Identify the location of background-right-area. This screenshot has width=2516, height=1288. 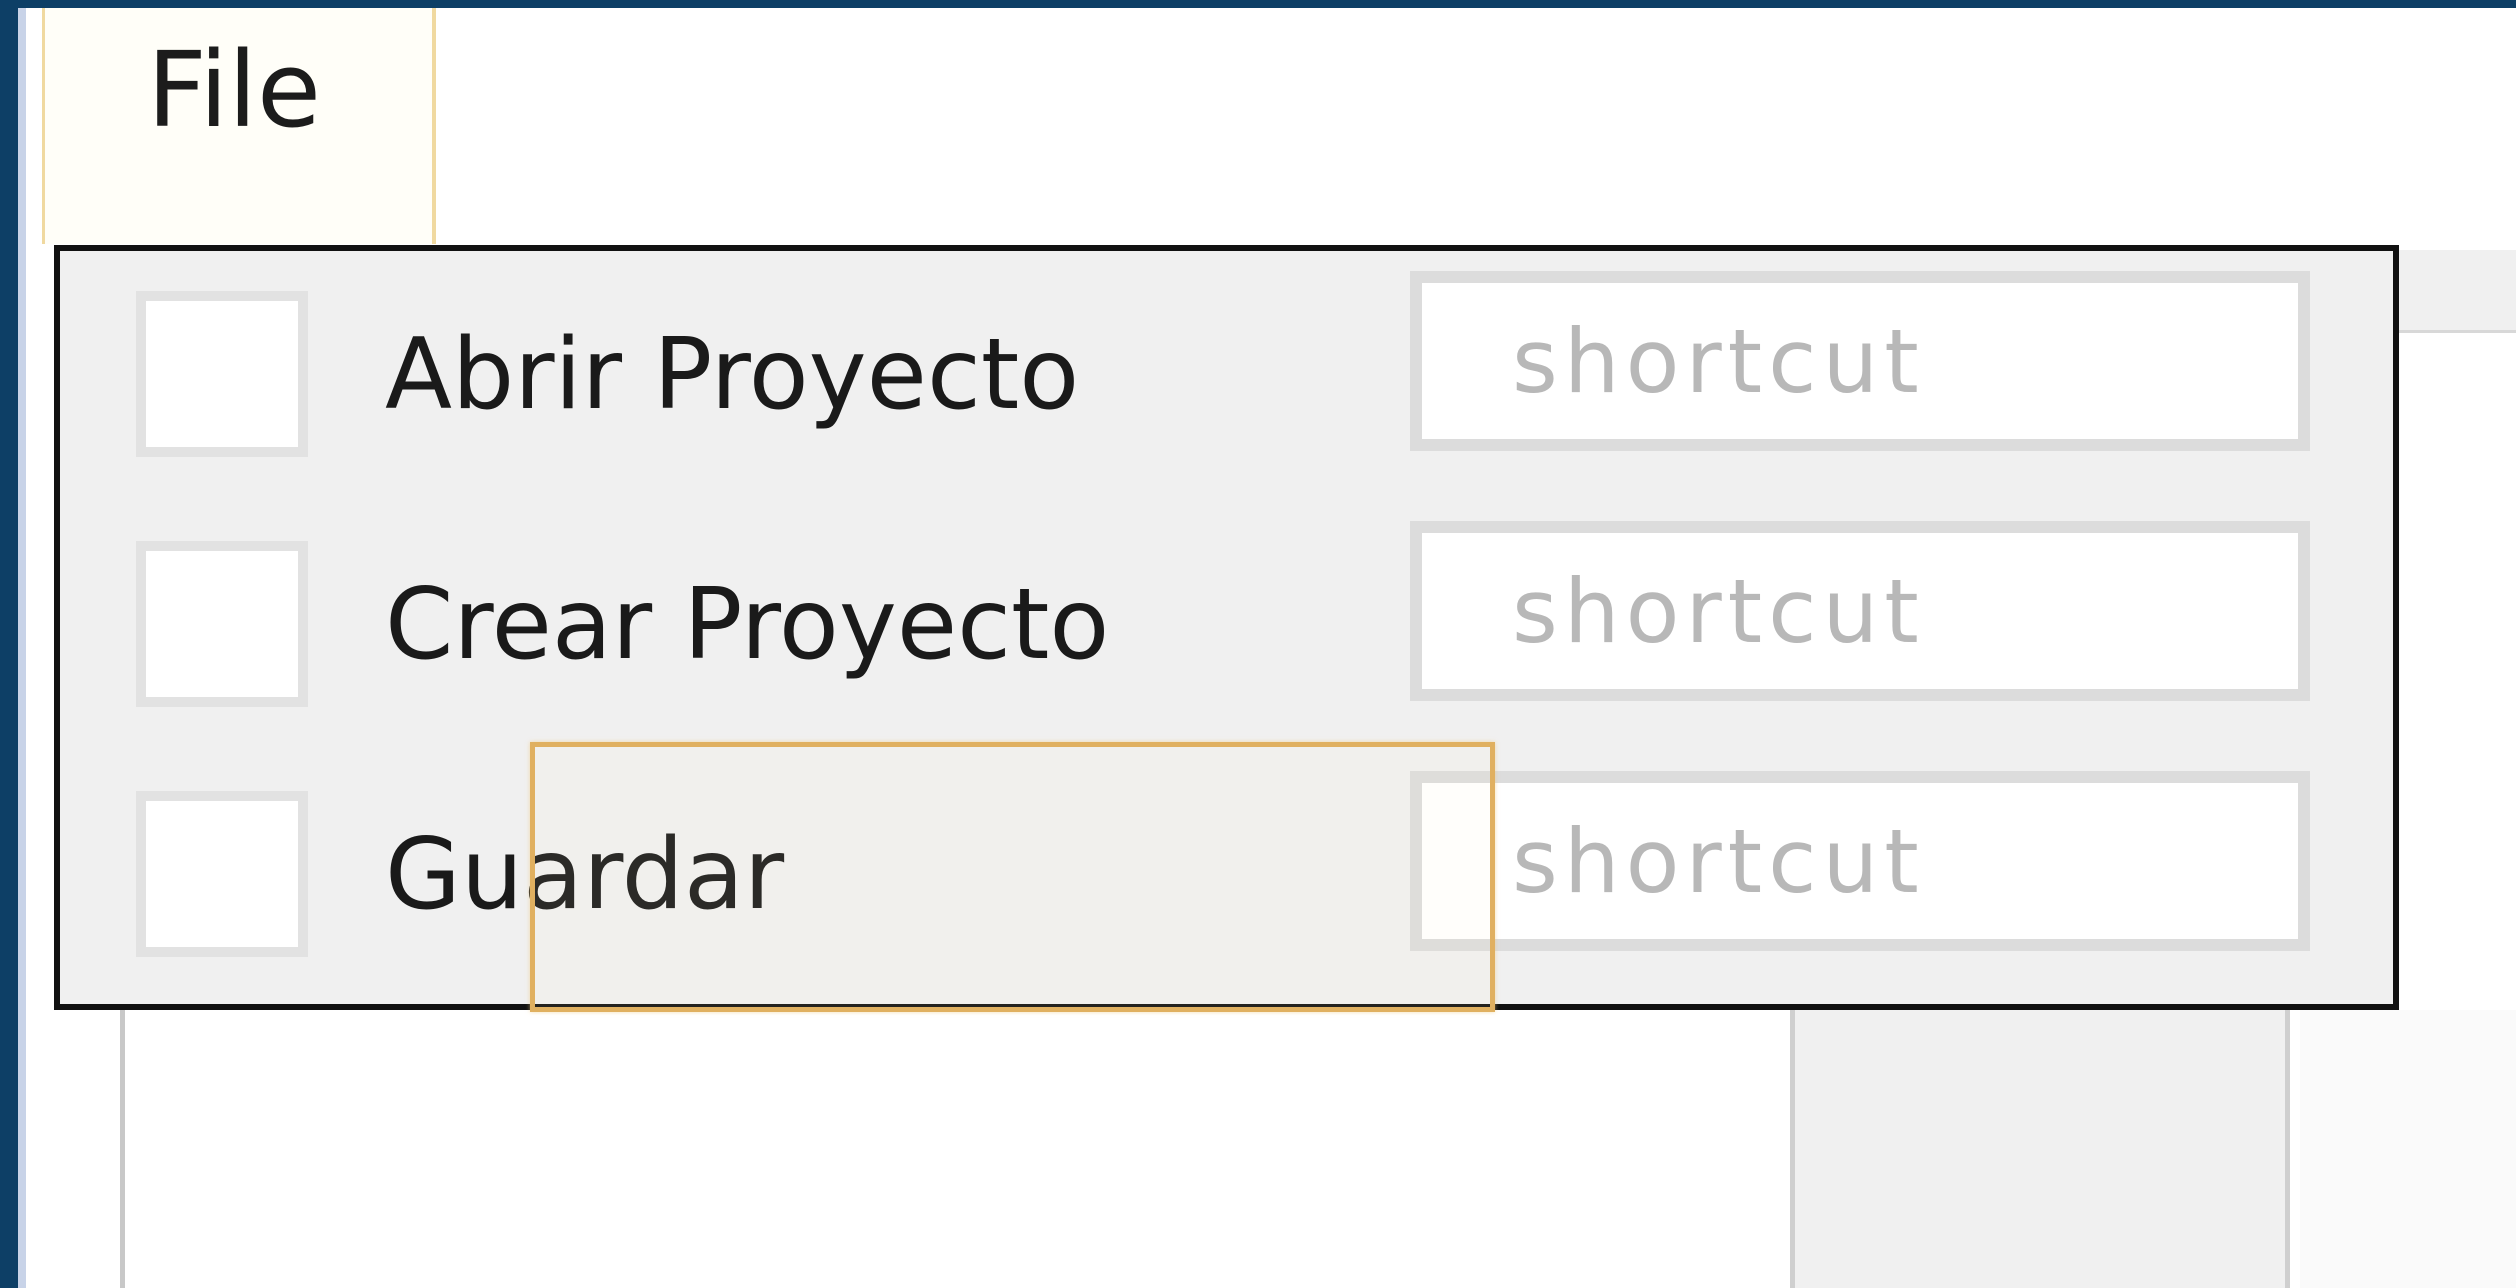
(2408, 1149).